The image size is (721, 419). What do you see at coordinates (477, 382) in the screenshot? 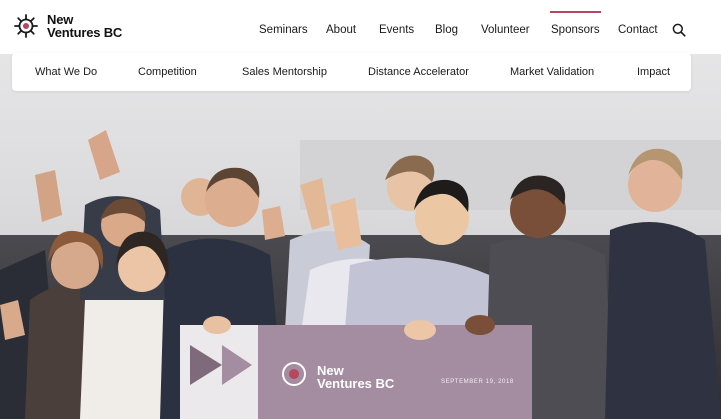
I see `check-date: SEPTEMBER 19, 2018` at bounding box center [477, 382].